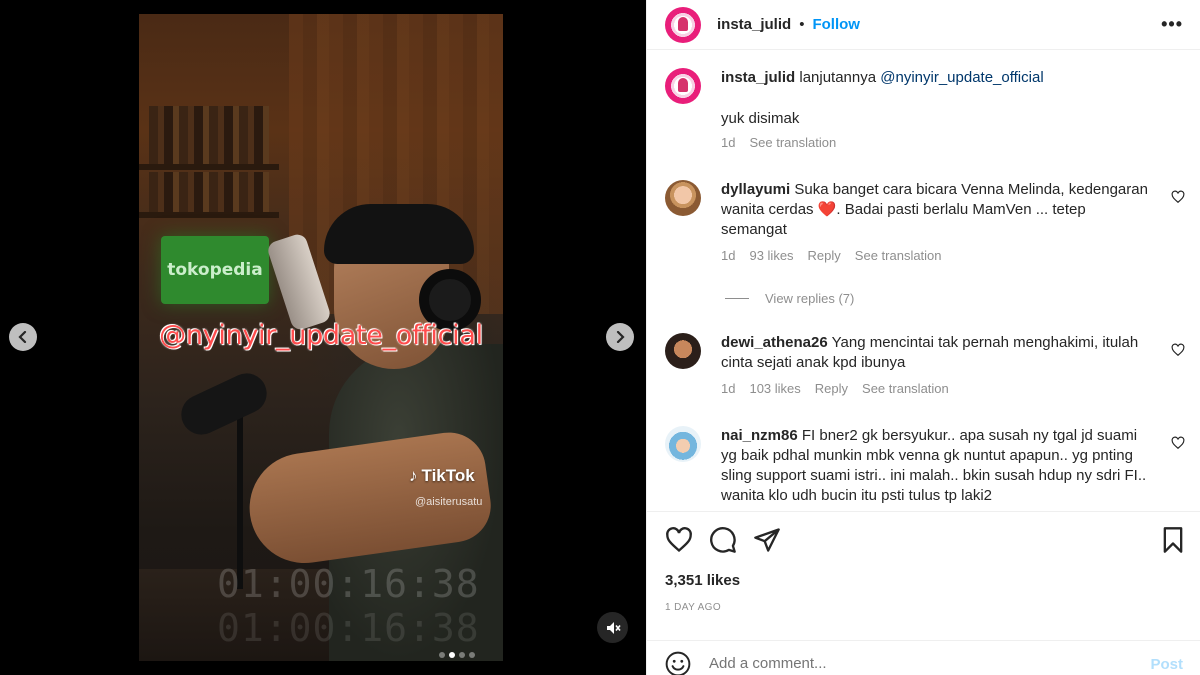 The height and width of the screenshot is (675, 1200). I want to click on comment-likes: 103 likes, so click(774, 389).